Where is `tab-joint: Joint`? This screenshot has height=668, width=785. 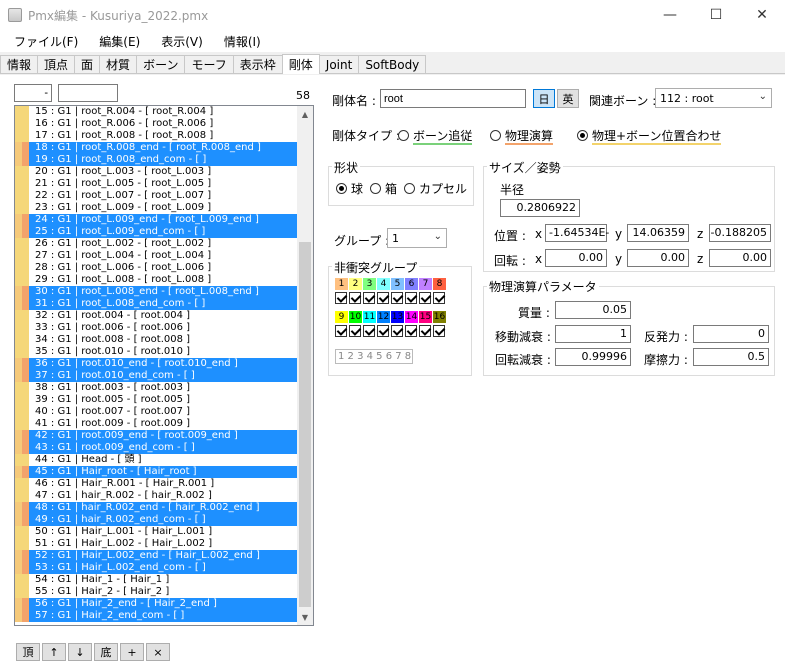
tab-joint: Joint is located at coordinates (339, 64).